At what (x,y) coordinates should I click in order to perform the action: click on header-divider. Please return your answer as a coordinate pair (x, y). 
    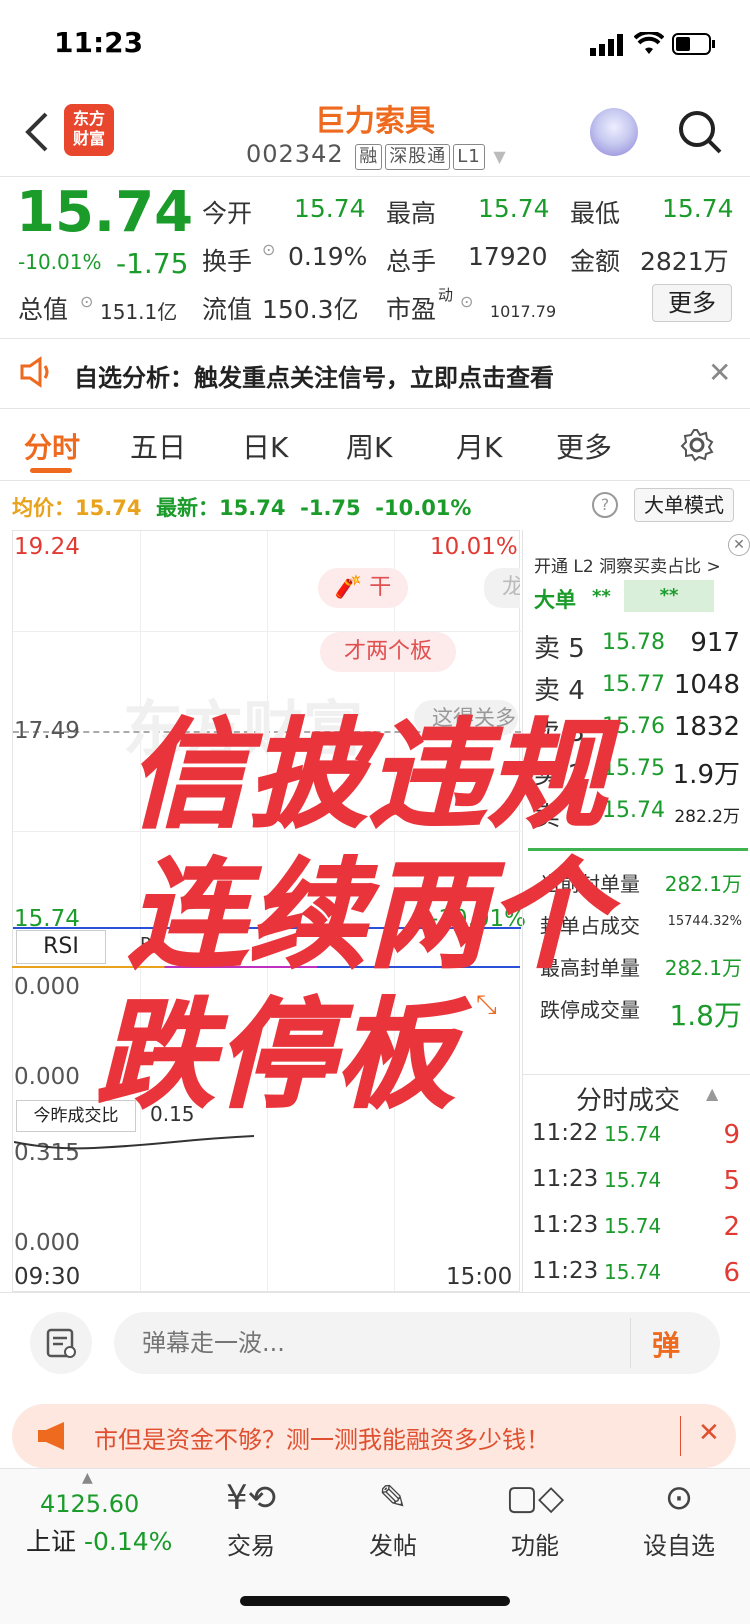
    Looking at the image, I should click on (375, 176).